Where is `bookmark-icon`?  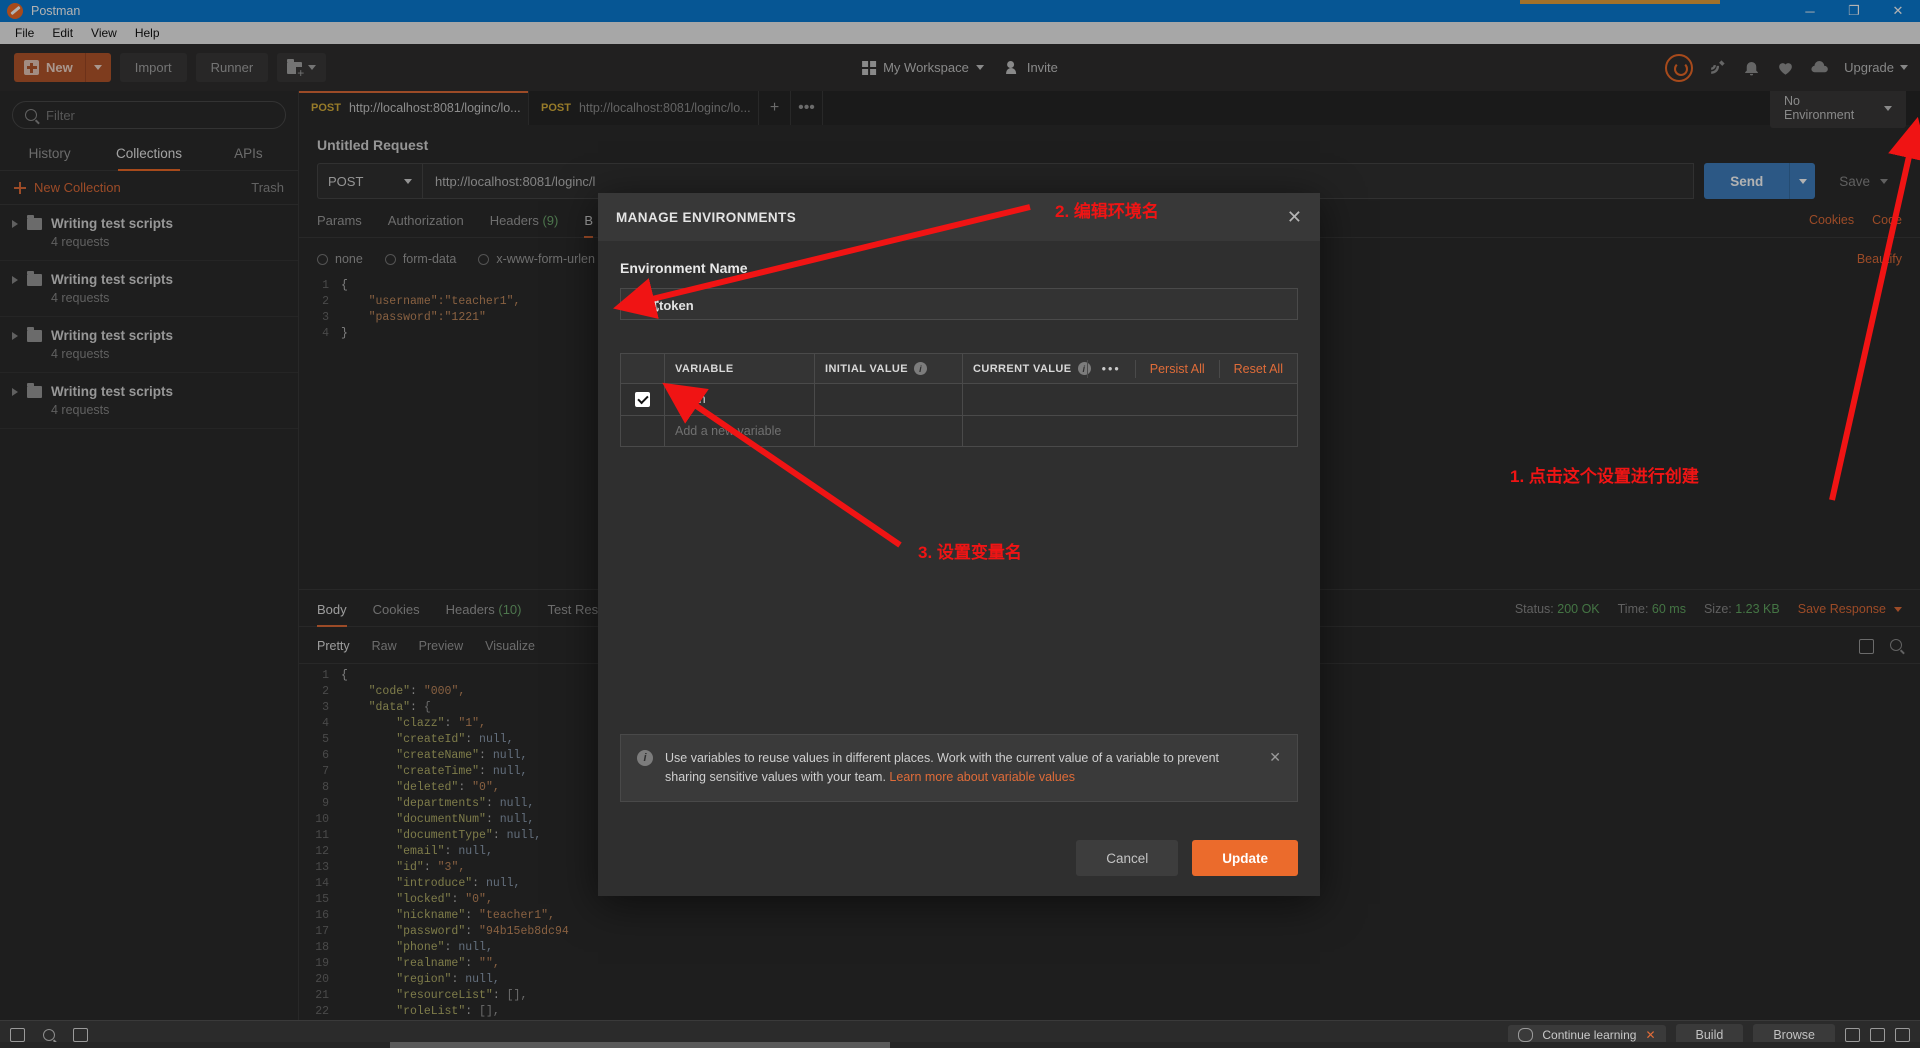
bookmark-icon is located at coordinates (1526, 1034).